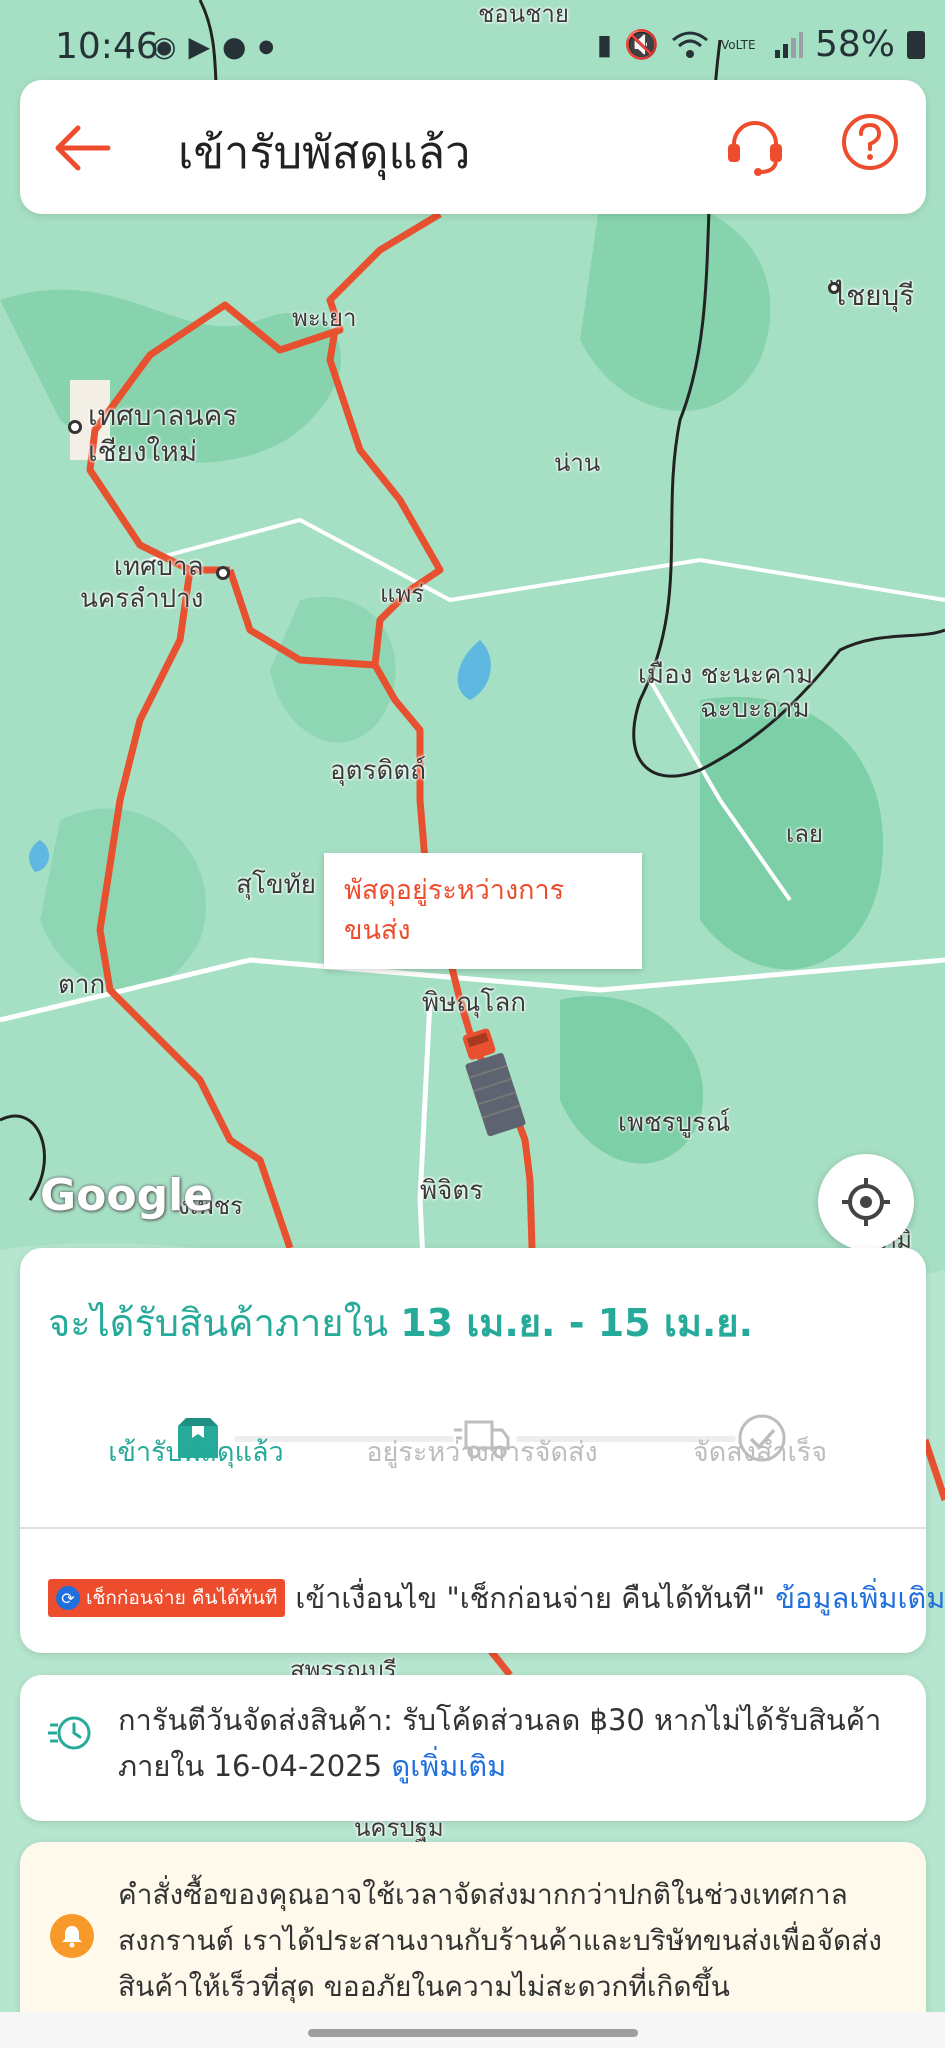 This screenshot has width=945, height=2048. I want to click on chat-icon: ●, so click(234, 46).